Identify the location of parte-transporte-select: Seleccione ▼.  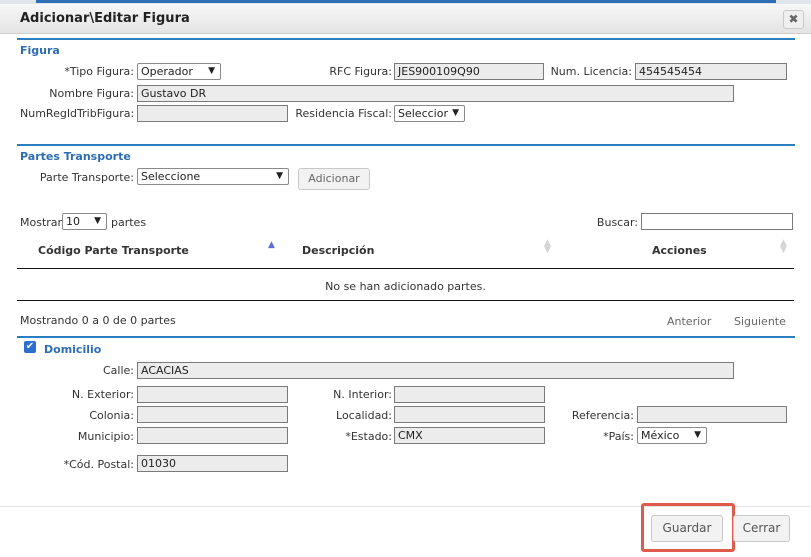
(213, 176).